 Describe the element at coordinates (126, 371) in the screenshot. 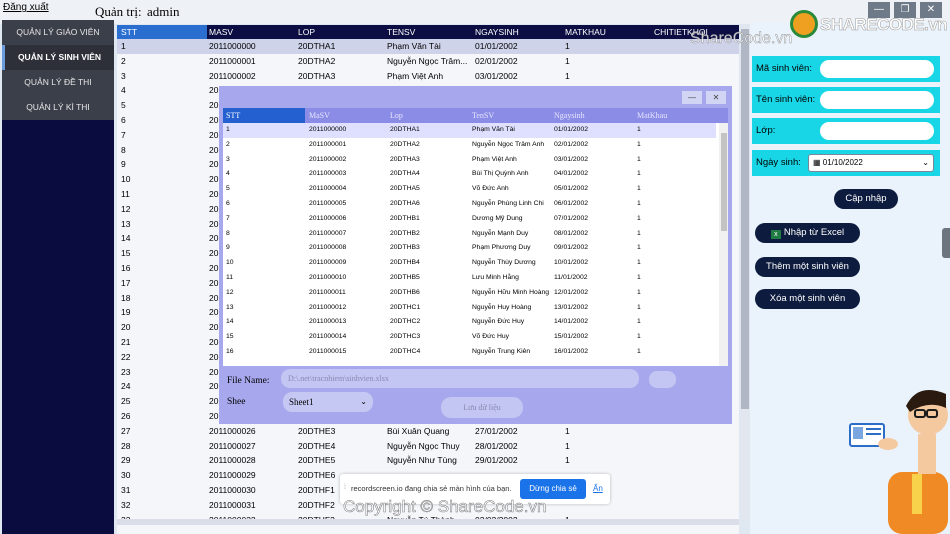

I see `table-cell: 23` at that location.